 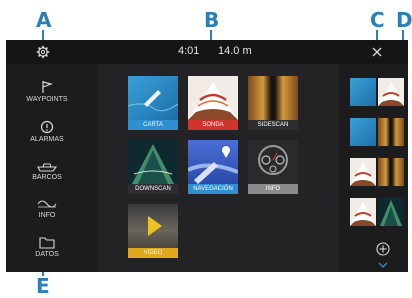 I want to click on app-tile-info: INFO, so click(x=273, y=167).